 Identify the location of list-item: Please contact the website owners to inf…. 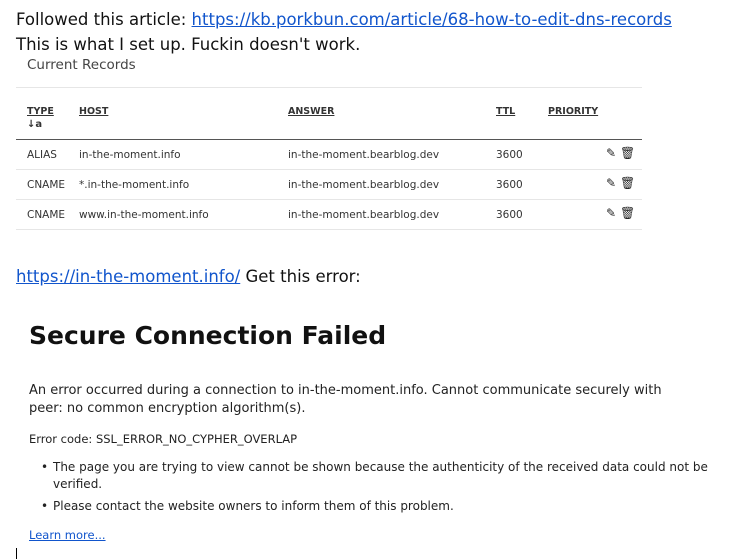
(253, 506).